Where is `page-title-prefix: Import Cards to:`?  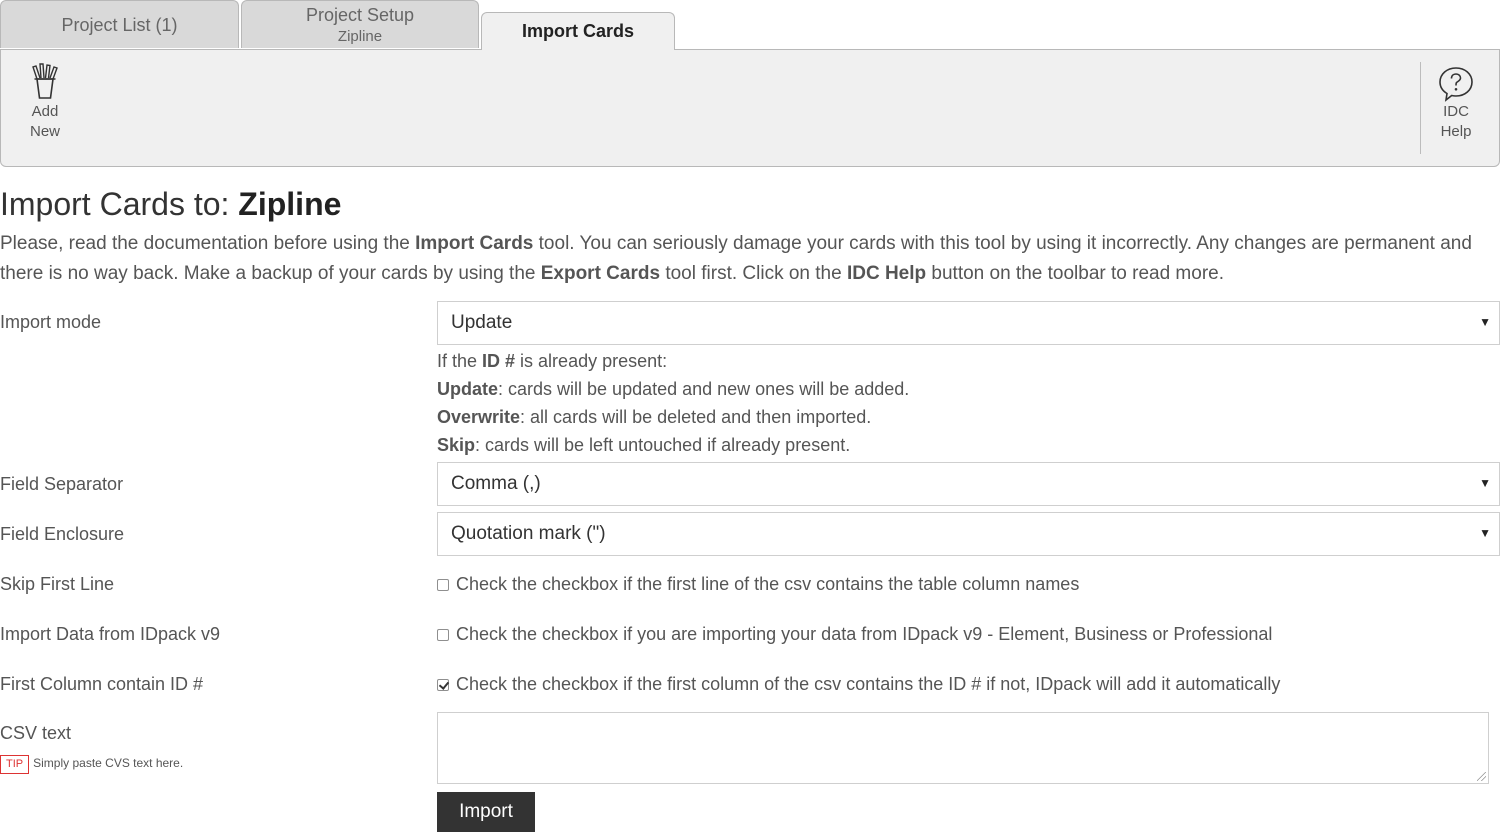 page-title-prefix: Import Cards to: is located at coordinates (119, 204).